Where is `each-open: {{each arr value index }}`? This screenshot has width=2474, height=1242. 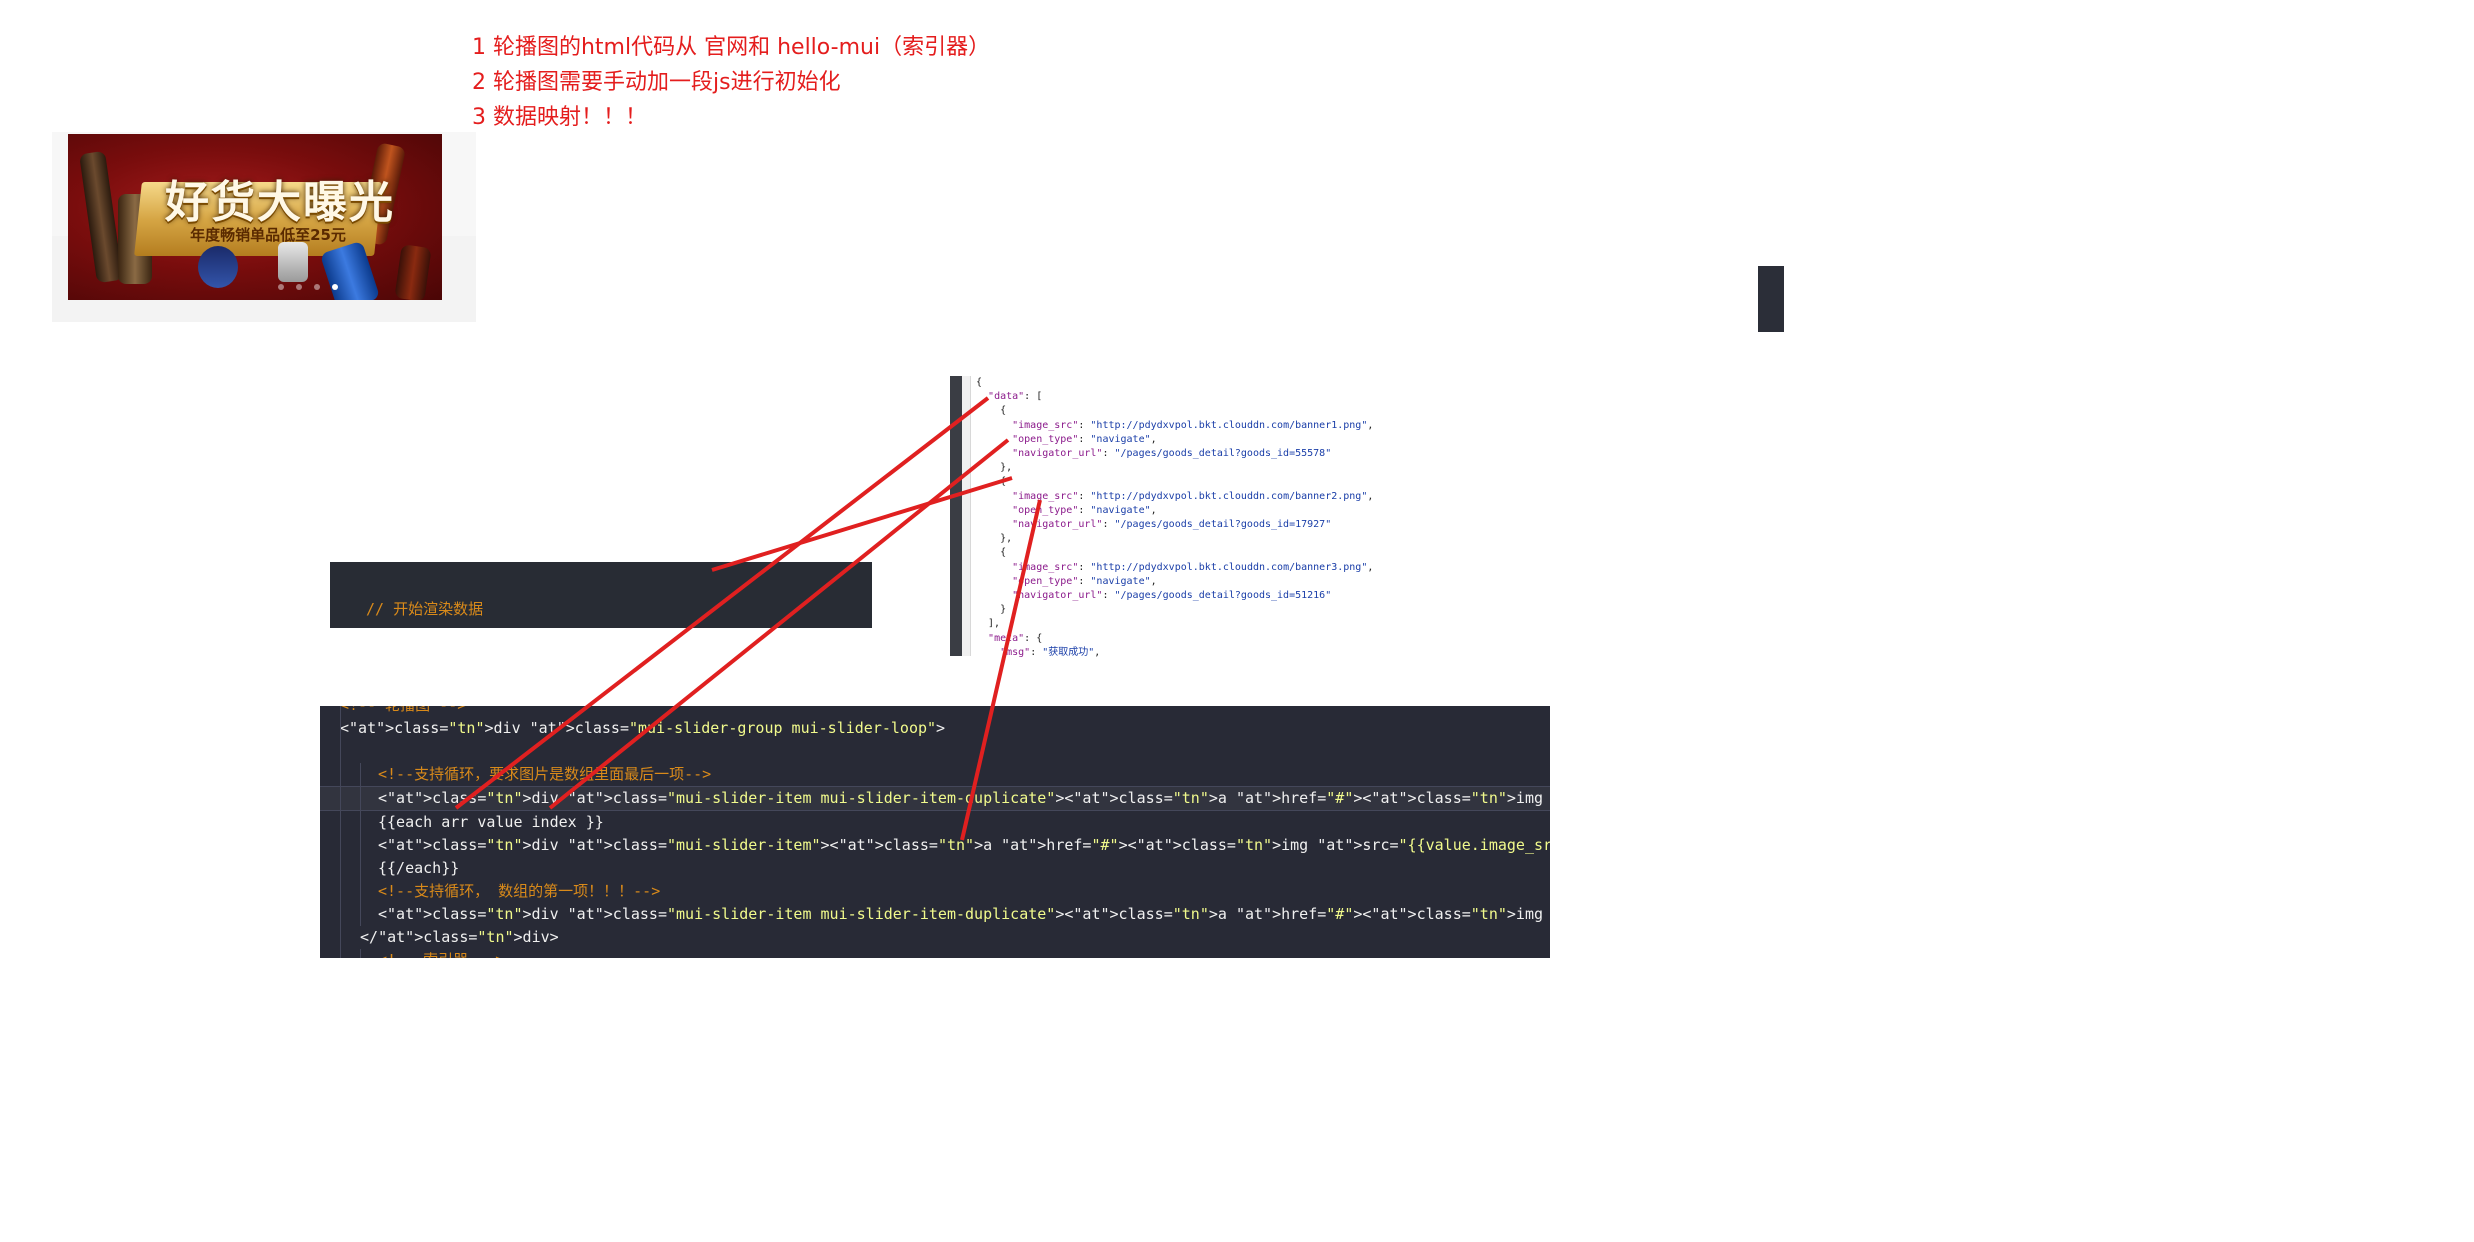 each-open: {{each arr value index }} is located at coordinates (935, 822).